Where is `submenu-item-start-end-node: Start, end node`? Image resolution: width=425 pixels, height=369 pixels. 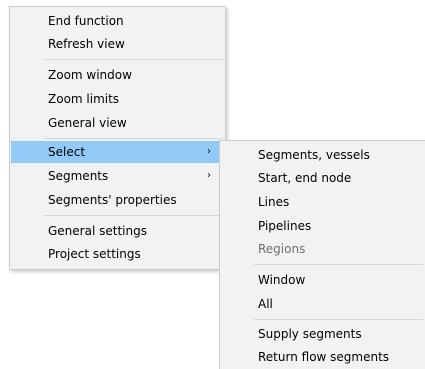
submenu-item-start-end-node: Start, end node is located at coordinates (322, 178).